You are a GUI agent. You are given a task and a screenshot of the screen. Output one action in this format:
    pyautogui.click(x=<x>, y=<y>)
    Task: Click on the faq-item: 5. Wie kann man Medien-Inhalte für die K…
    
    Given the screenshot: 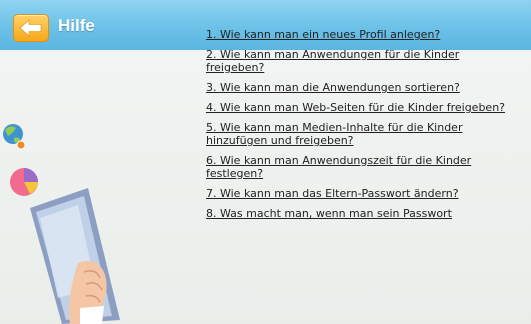 What is the action you would take?
    pyautogui.click(x=356, y=134)
    